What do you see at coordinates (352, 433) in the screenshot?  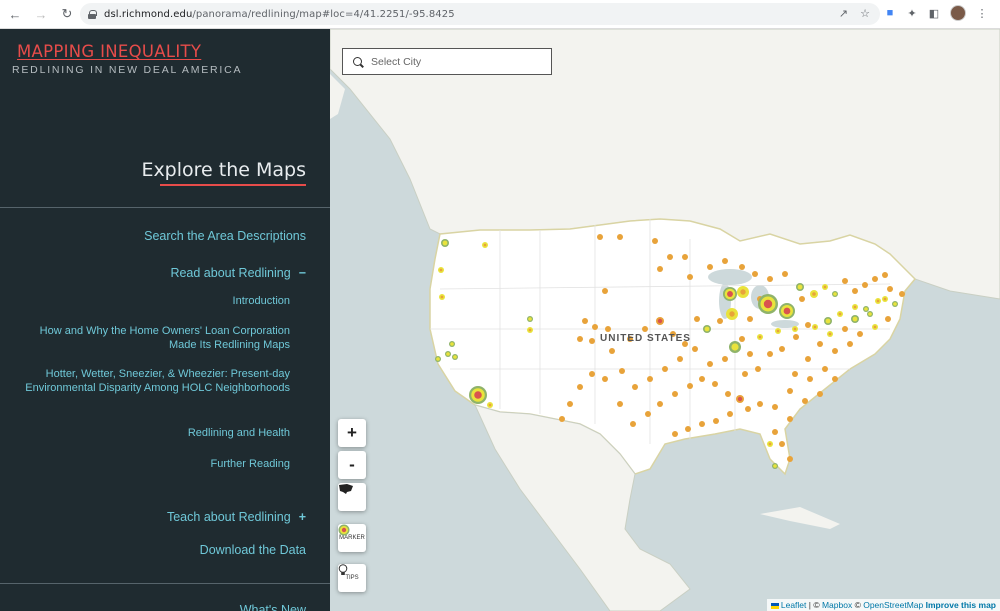 I see `zoom-in-button: +` at bounding box center [352, 433].